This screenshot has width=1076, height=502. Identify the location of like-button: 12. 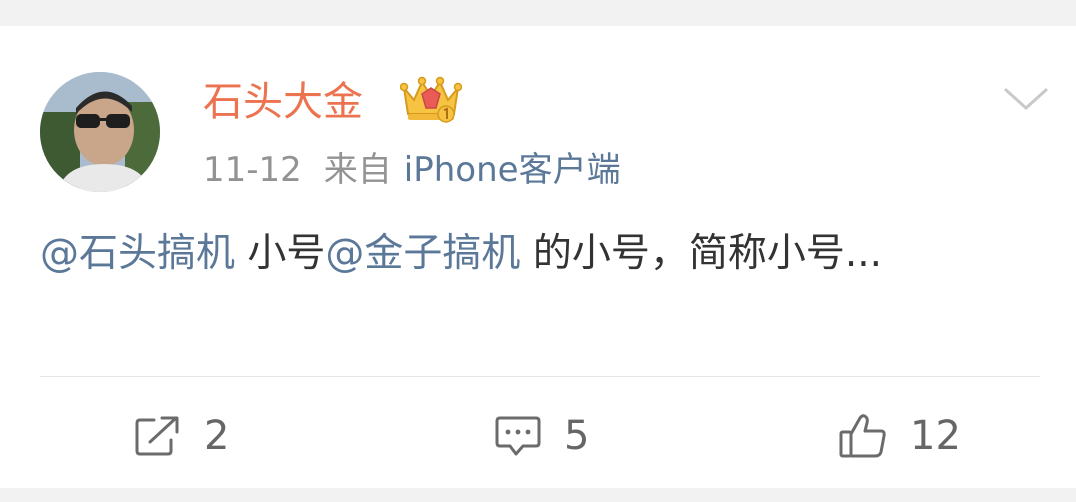
(899, 436).